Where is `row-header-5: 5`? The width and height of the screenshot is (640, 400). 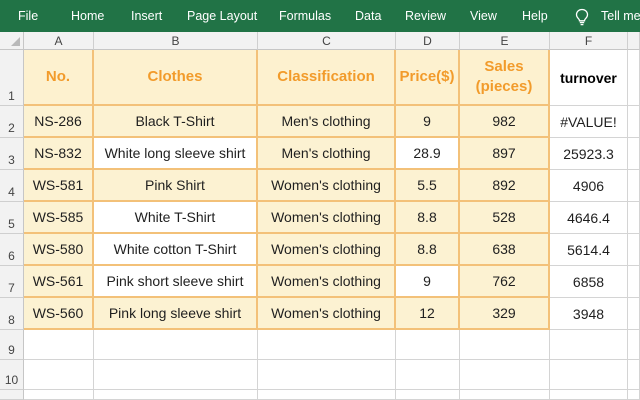
row-header-5: 5 is located at coordinates (12, 218).